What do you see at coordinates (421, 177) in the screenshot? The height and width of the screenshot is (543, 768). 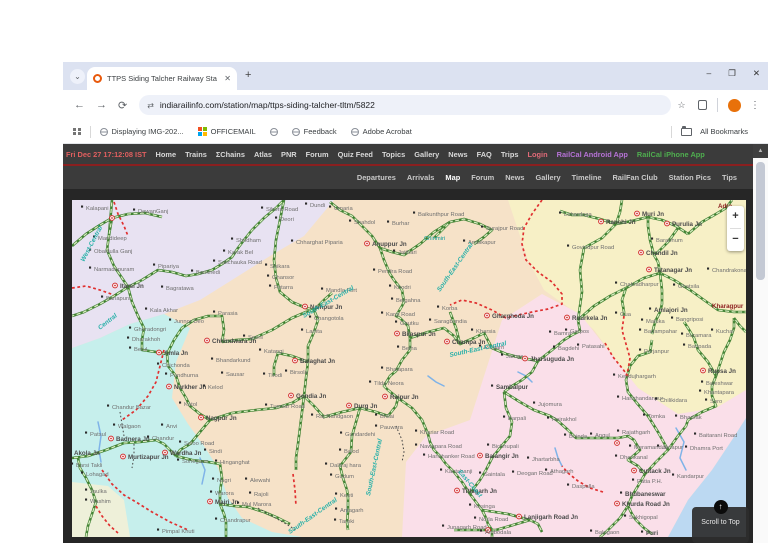 I see `station-nav-arrivals: Arrivals` at bounding box center [421, 177].